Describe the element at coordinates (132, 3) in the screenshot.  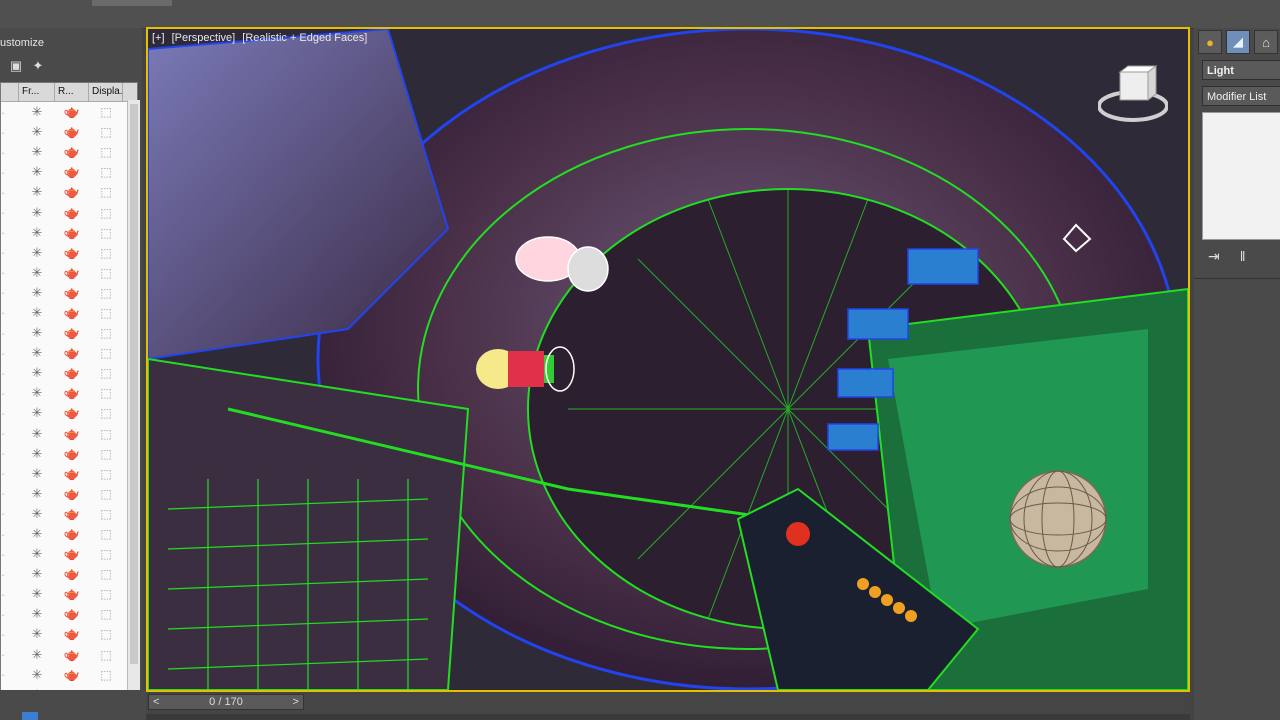
I see `tab-hint` at that location.